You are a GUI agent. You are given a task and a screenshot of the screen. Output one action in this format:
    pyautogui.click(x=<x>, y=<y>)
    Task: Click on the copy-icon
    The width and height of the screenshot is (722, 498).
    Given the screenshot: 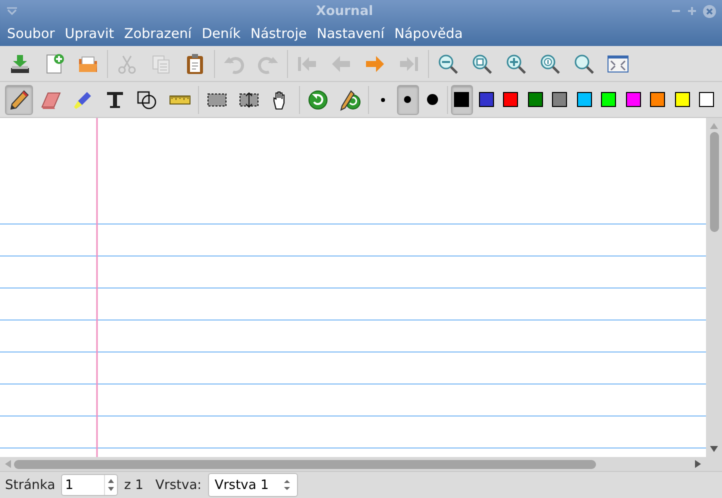 What is the action you would take?
    pyautogui.click(x=161, y=63)
    